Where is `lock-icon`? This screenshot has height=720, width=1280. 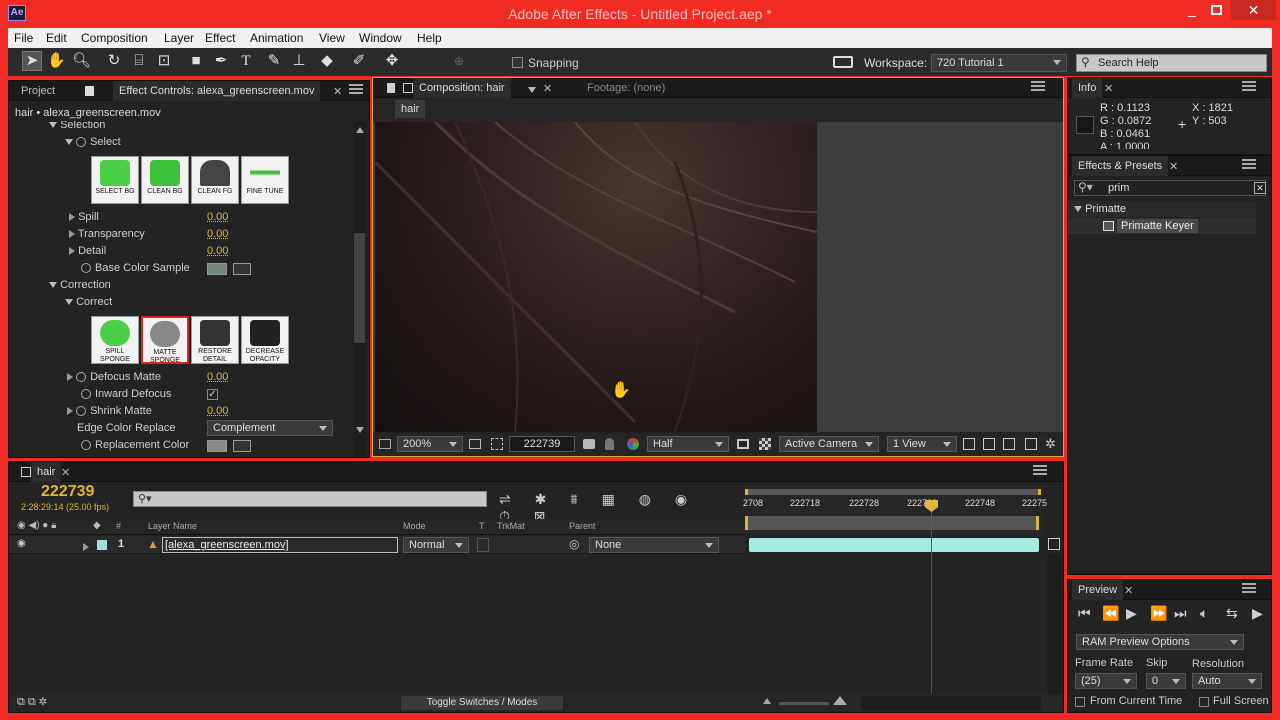 lock-icon is located at coordinates (89, 91).